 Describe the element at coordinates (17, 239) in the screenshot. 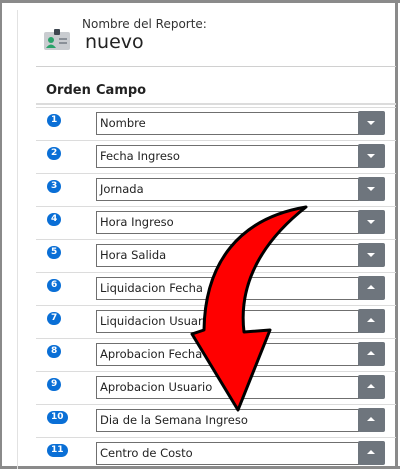

I see `panel-border` at that location.